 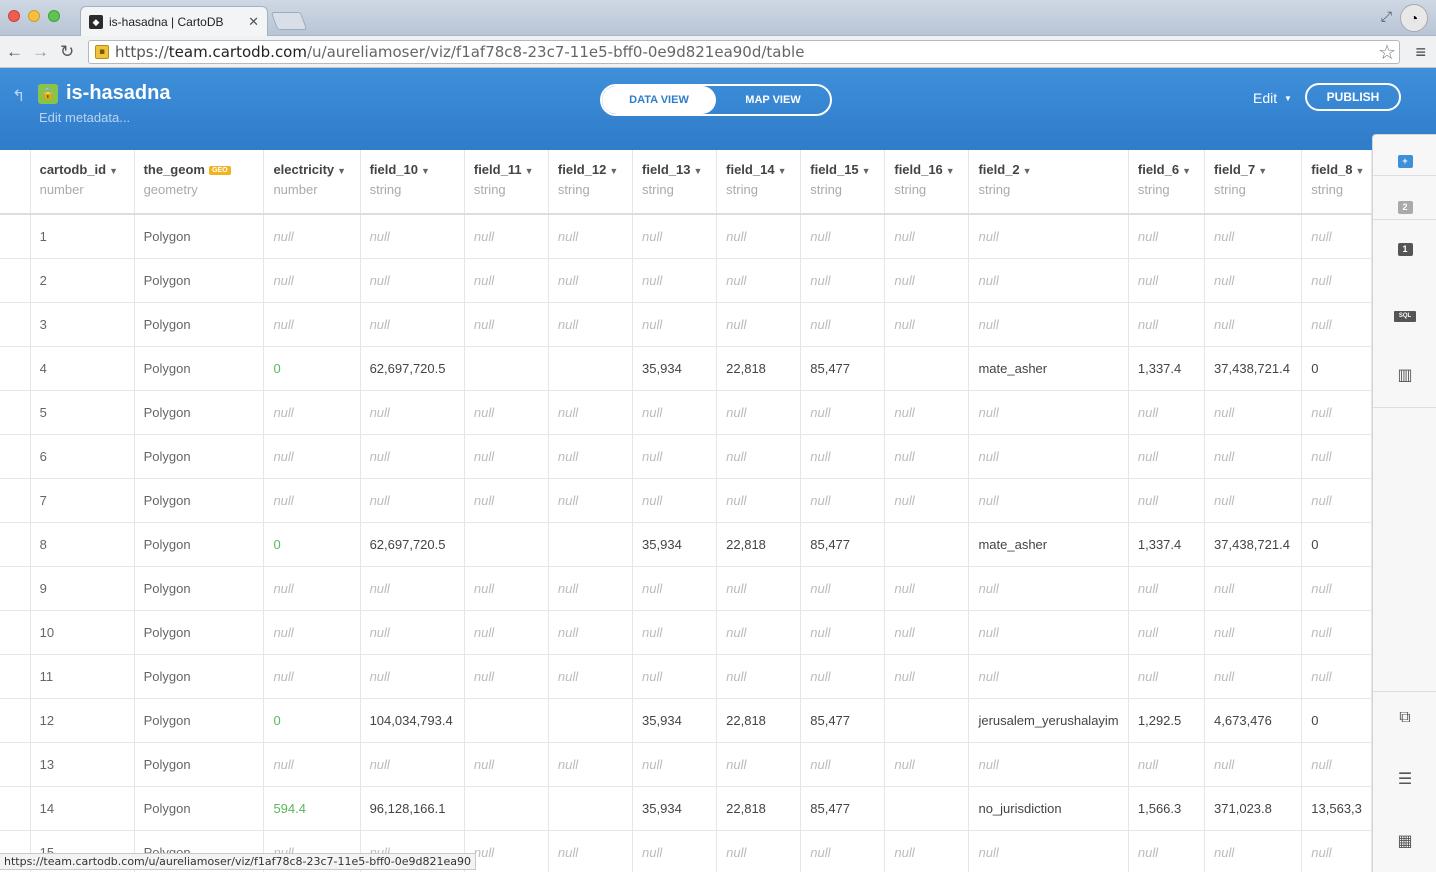 I want to click on column-header-cartodb_id: cartodb_id ▼ number, so click(x=82, y=182).